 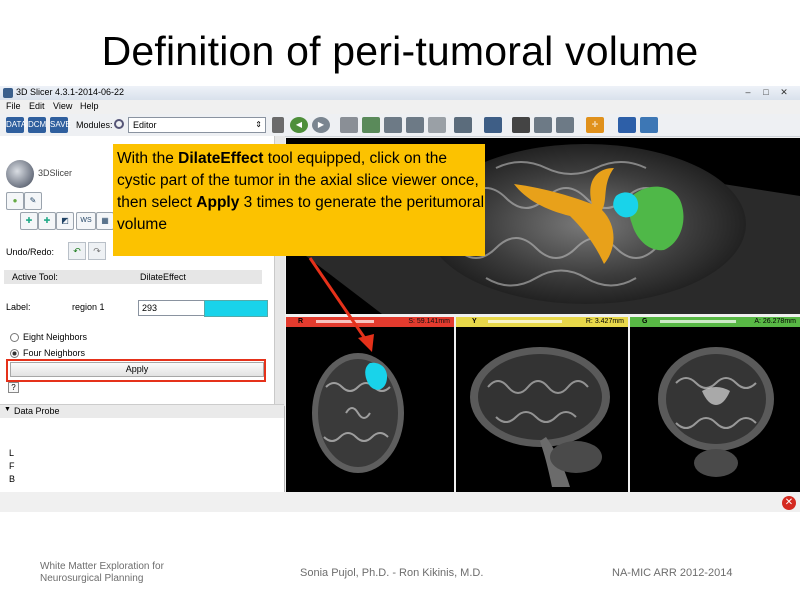 What do you see at coordinates (221, 158) in the screenshot?
I see `callout-bold-tool: DilateEffect` at bounding box center [221, 158].